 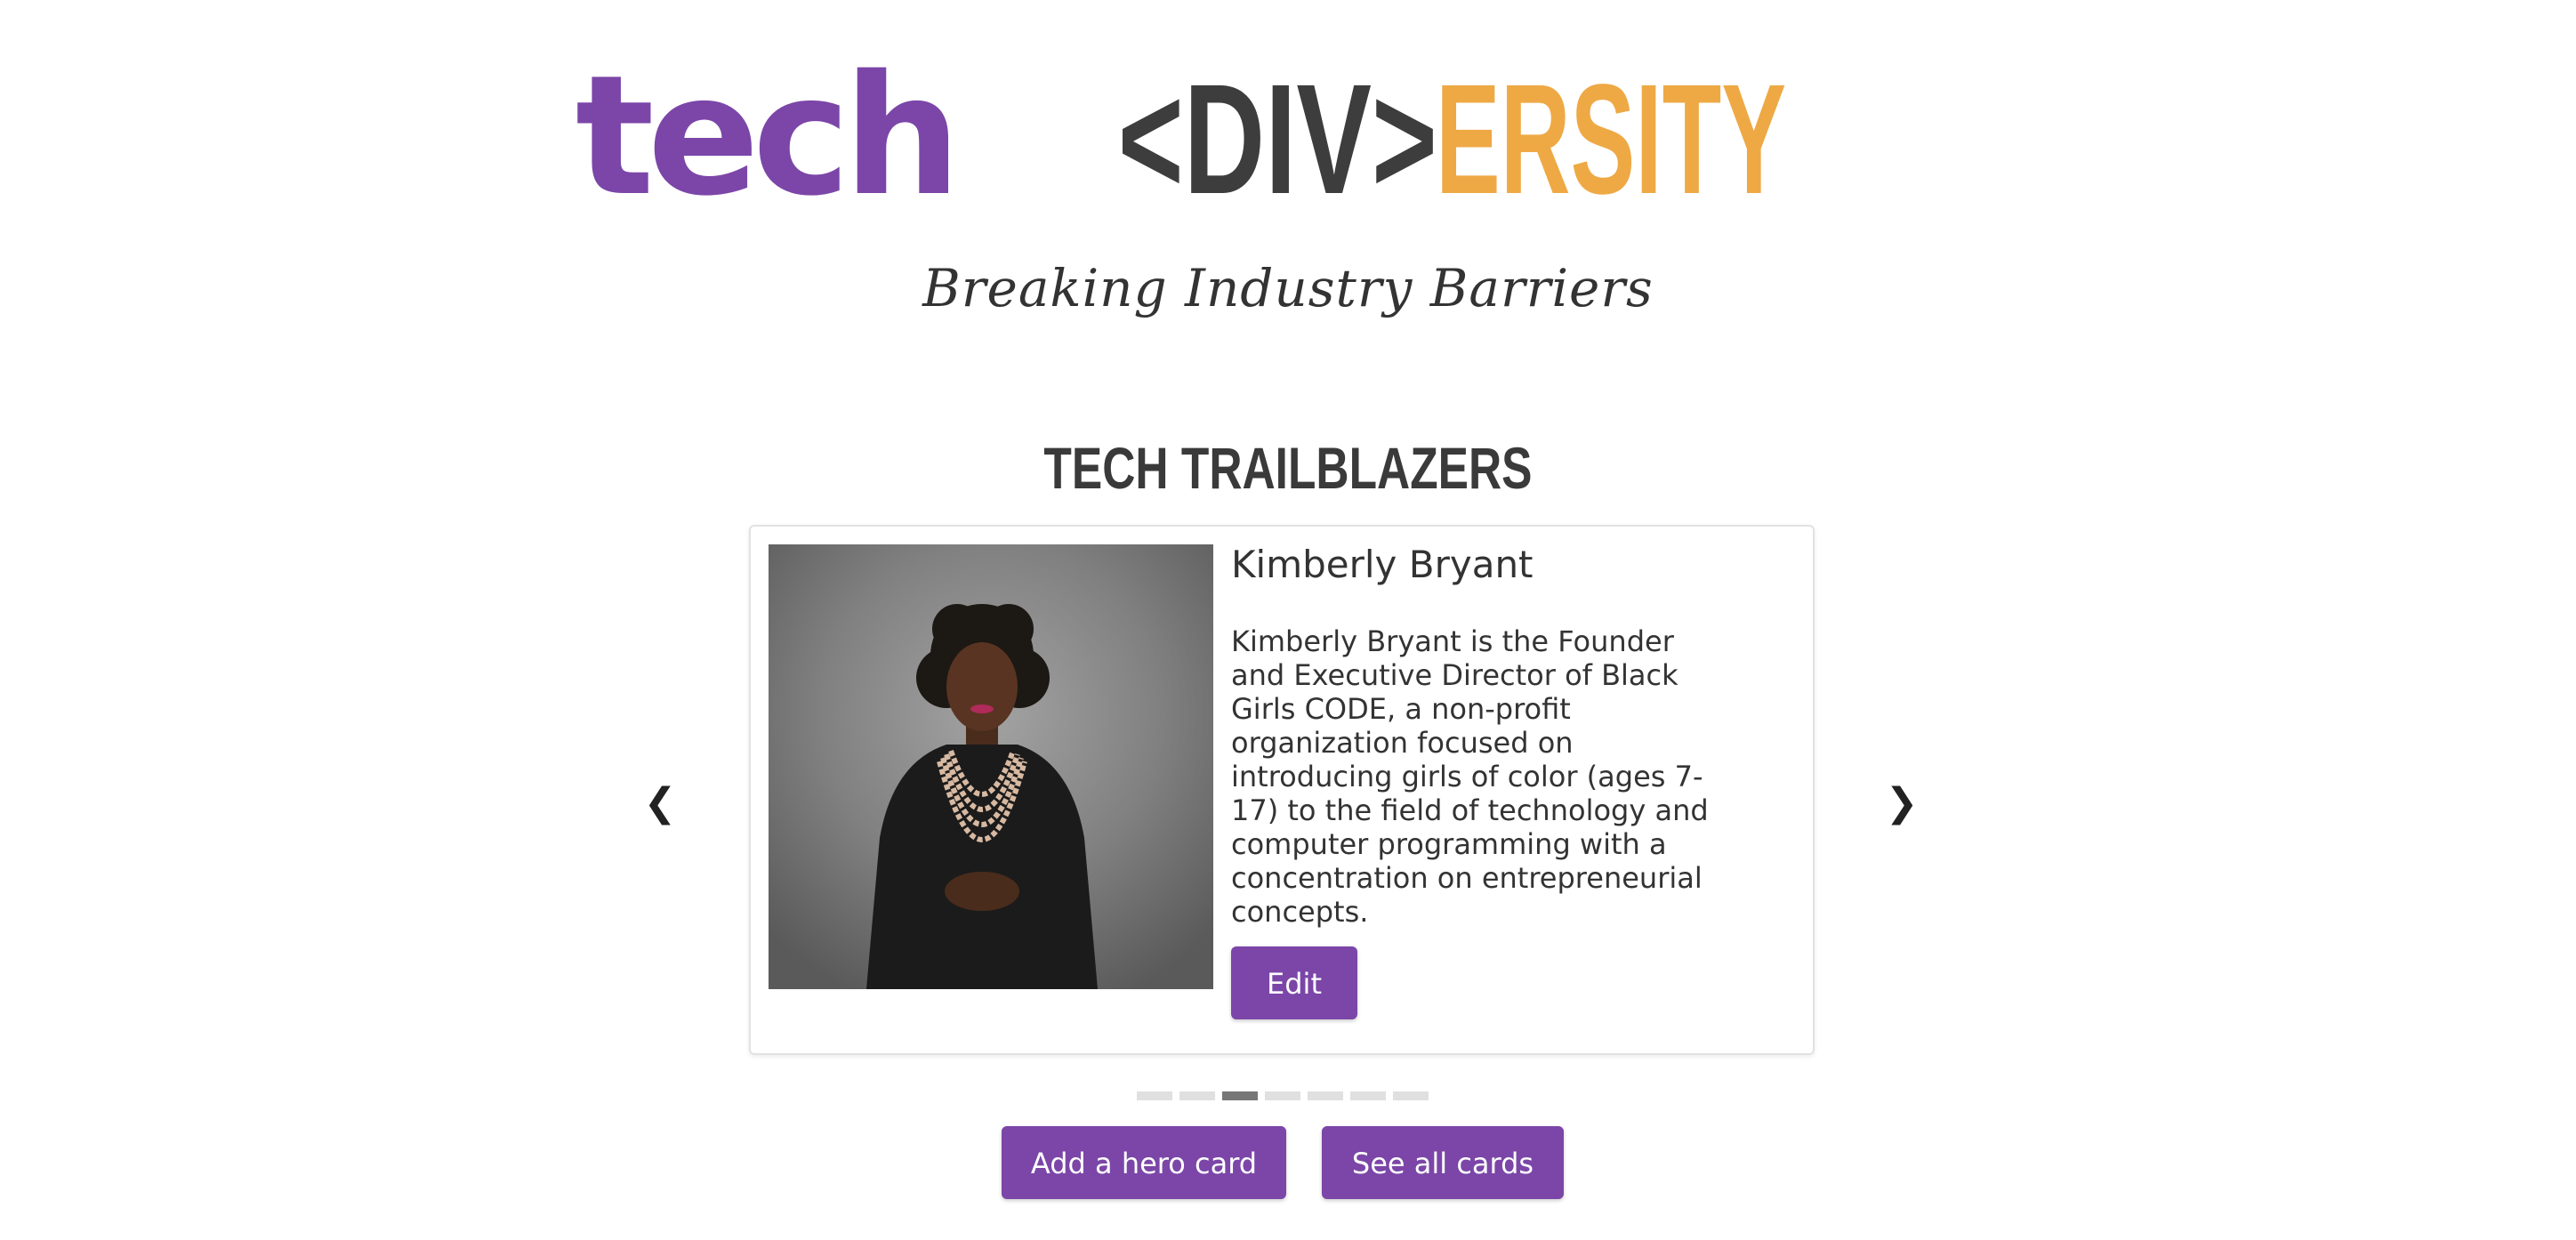 I want to click on see-all-cards-button: See all cards, so click(x=1443, y=1162).